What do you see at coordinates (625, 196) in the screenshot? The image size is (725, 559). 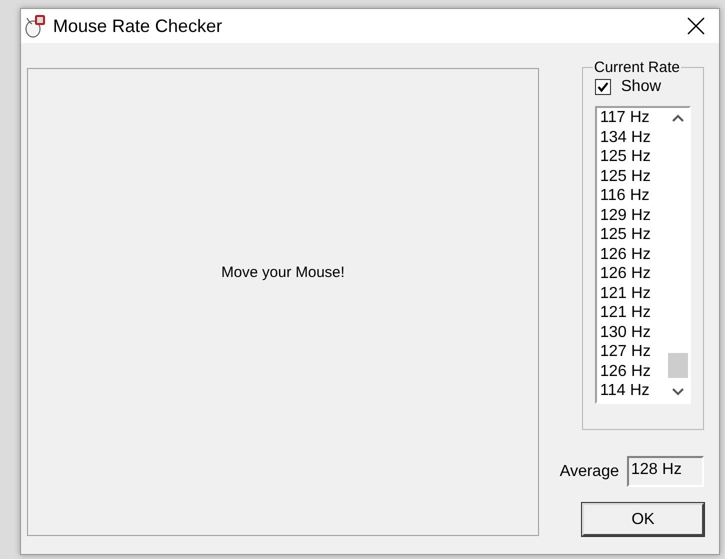 I see `rate-item: 116 Hz` at bounding box center [625, 196].